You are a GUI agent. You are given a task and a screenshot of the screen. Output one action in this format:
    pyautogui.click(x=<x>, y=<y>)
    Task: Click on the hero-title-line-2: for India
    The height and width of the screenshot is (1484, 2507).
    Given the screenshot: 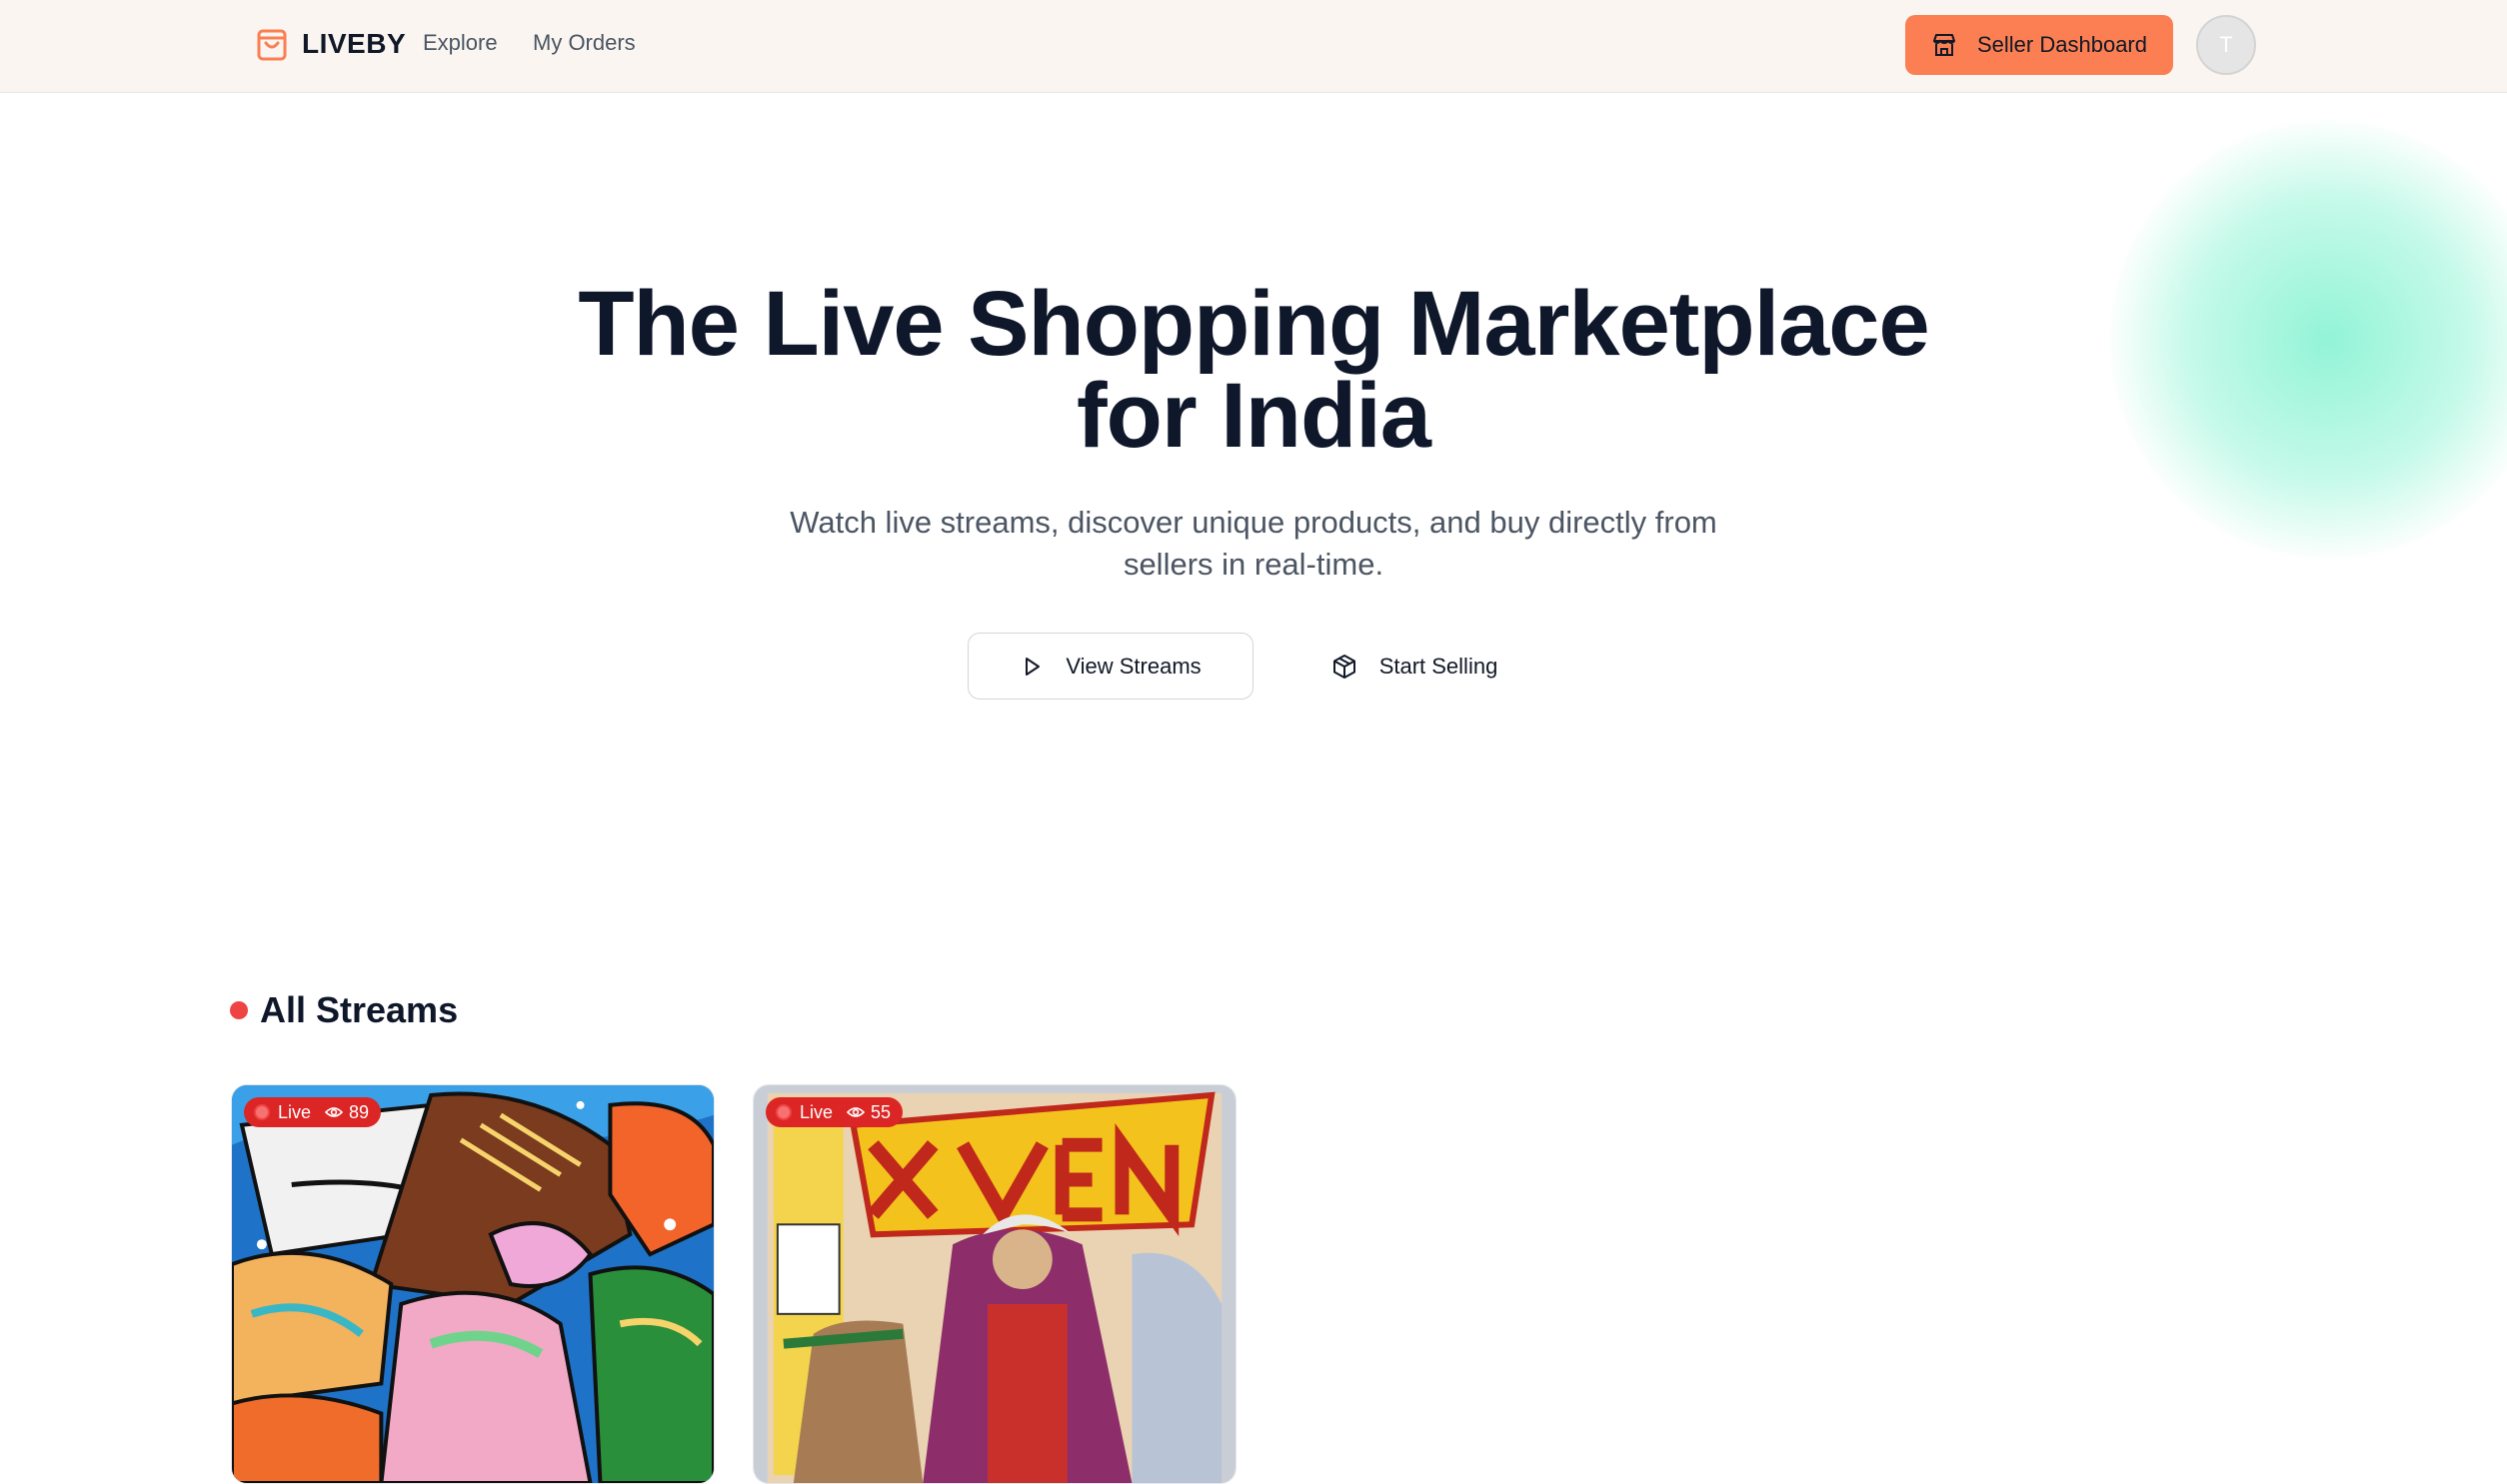 What is the action you would take?
    pyautogui.click(x=1254, y=416)
    